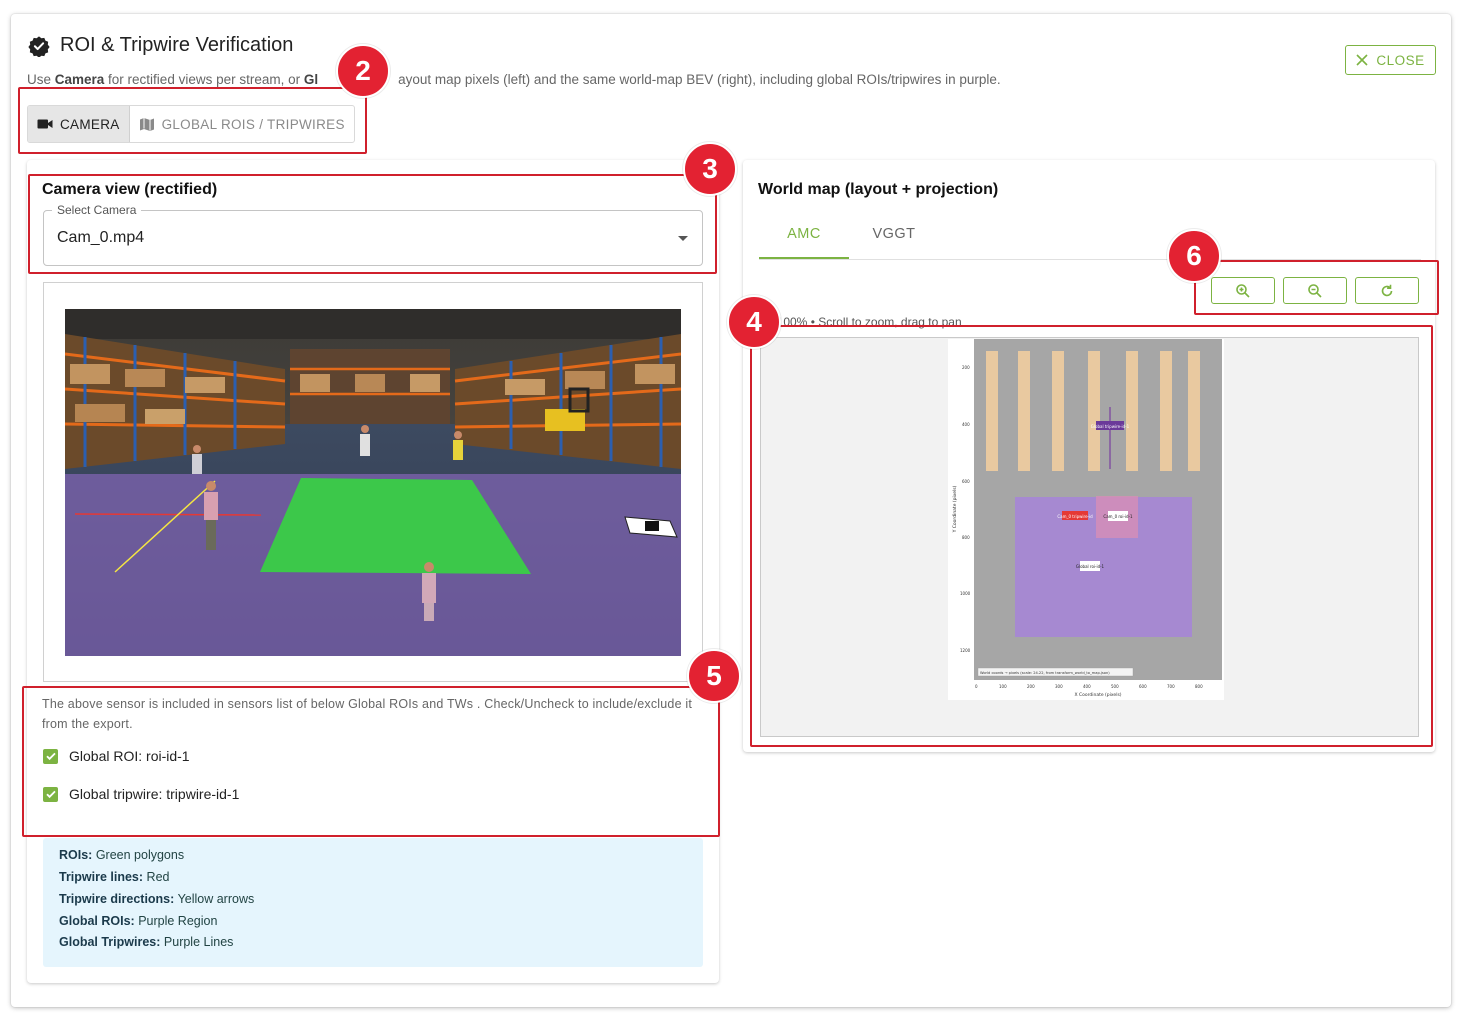 The image size is (1462, 1016). I want to click on zoom-in-button, so click(1243, 290).